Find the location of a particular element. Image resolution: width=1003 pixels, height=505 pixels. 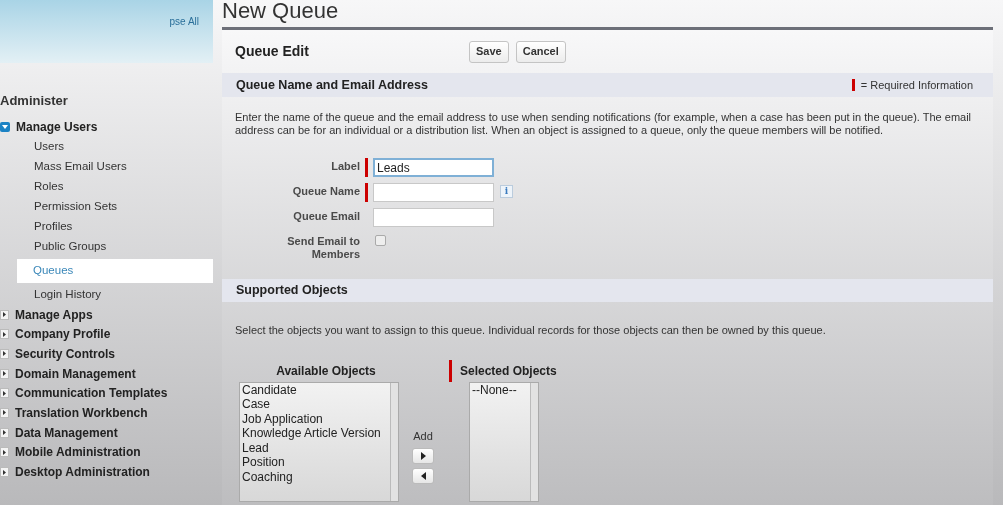

sidebar-item: Roles is located at coordinates (115, 186).